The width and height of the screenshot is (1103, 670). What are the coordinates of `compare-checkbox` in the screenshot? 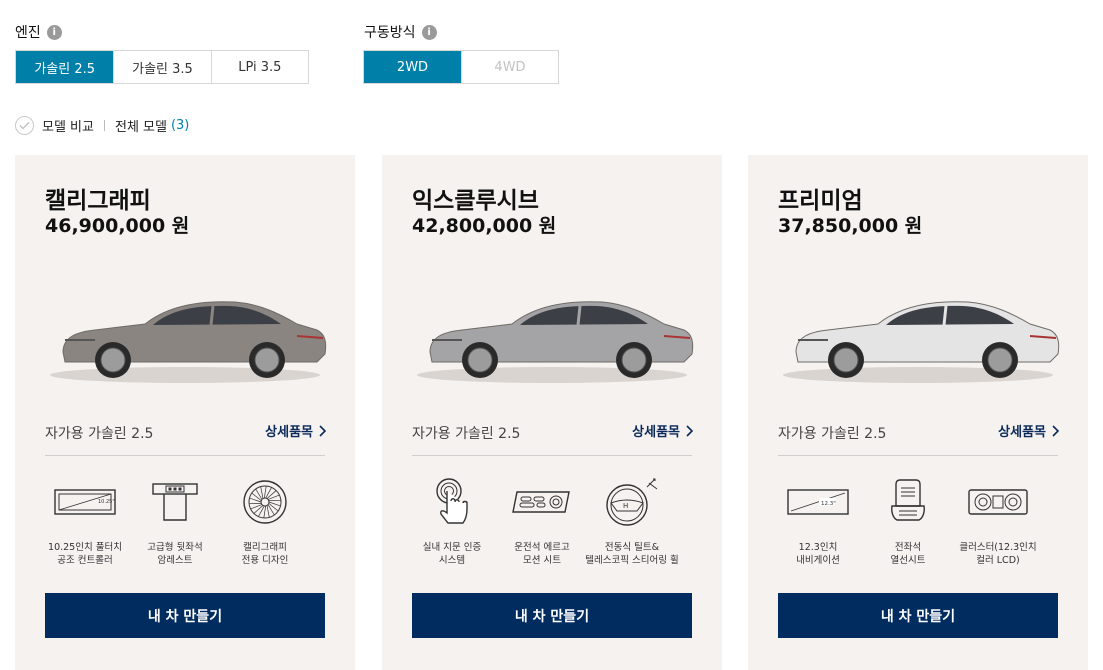 It's located at (24, 125).